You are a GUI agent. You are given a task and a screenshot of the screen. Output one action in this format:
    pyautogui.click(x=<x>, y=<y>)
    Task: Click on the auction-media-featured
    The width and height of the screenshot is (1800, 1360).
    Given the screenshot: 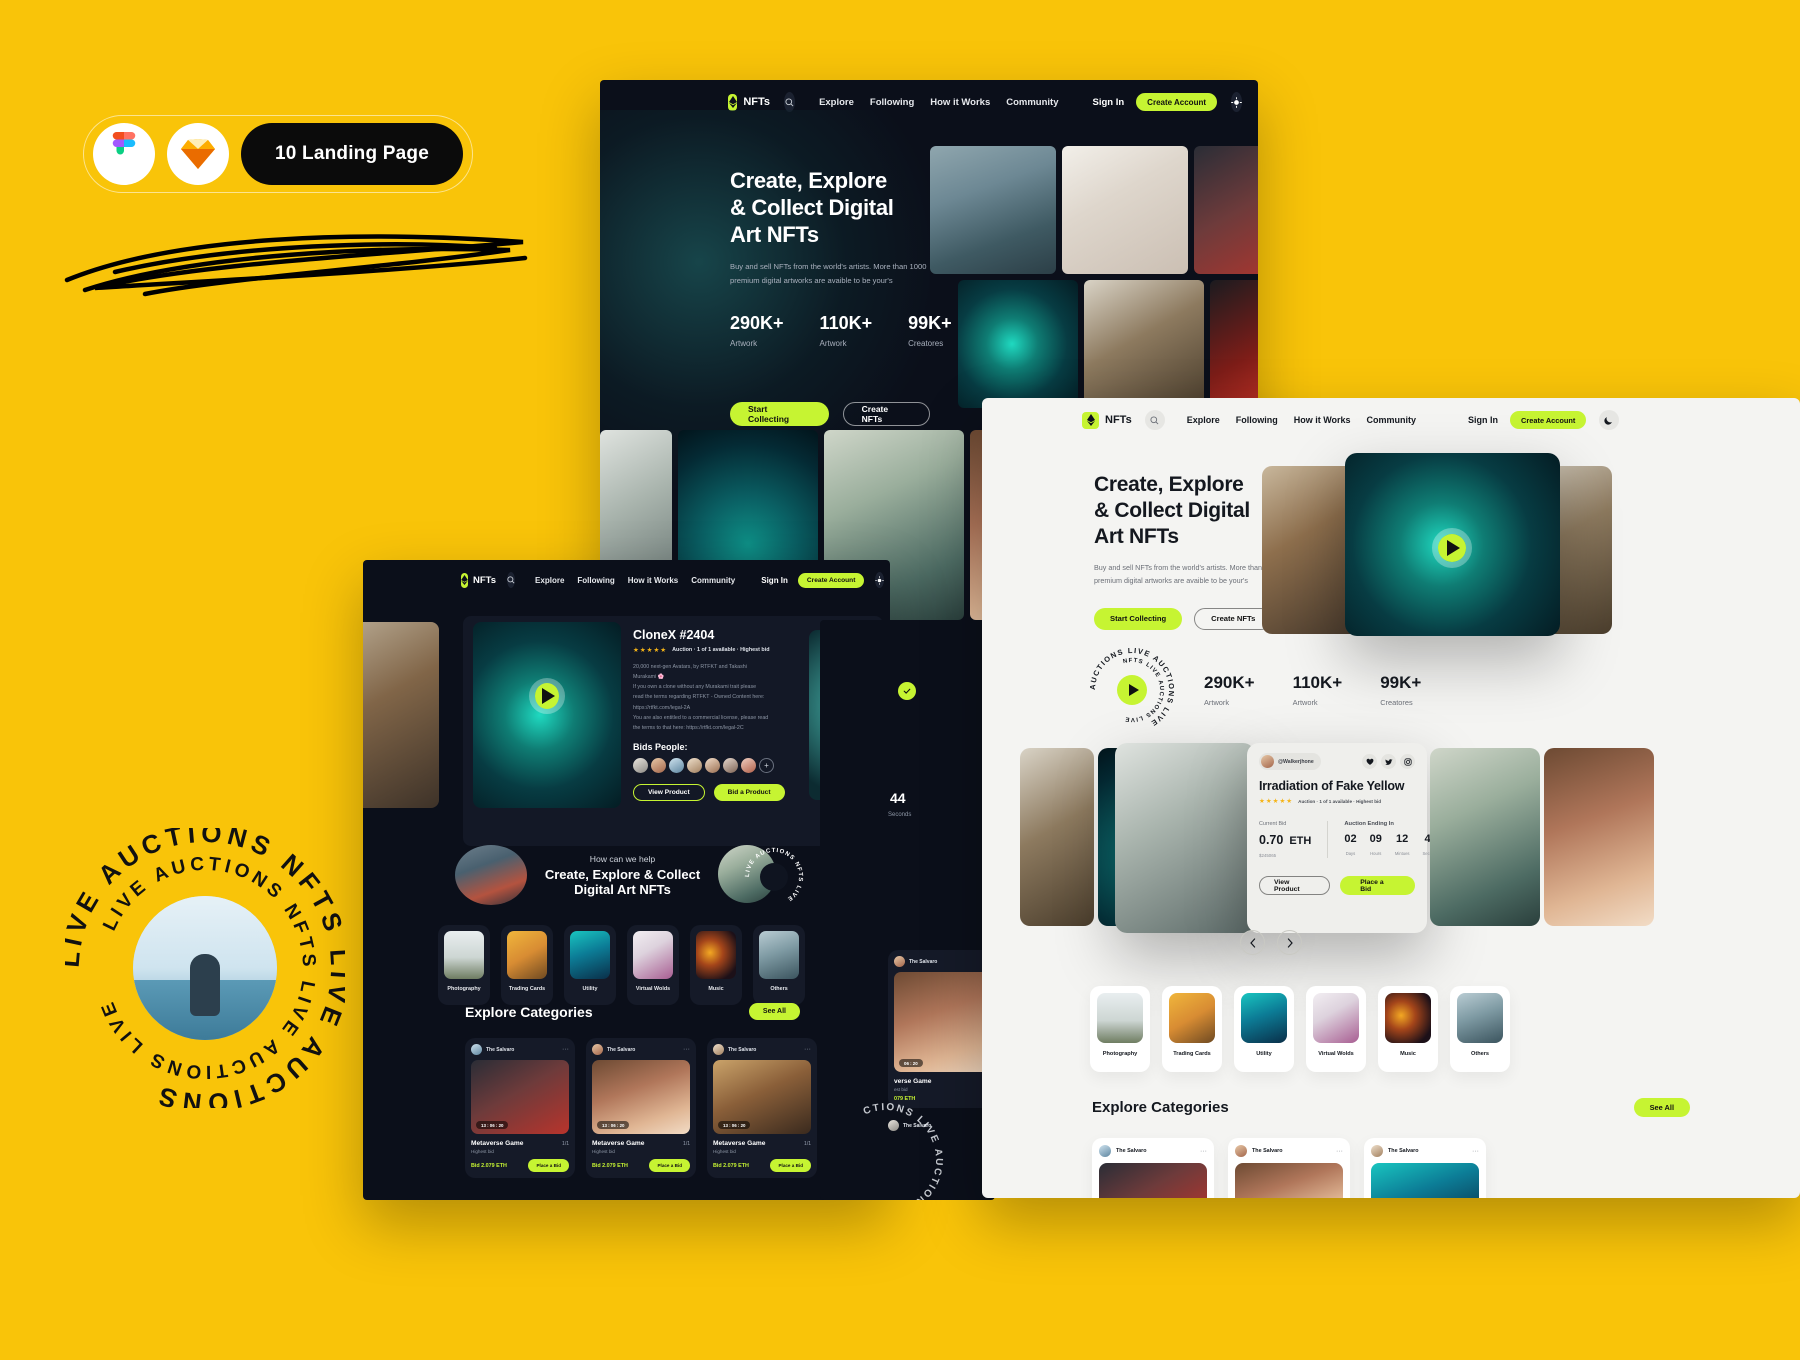 What is the action you would take?
    pyautogui.click(x=1185, y=838)
    